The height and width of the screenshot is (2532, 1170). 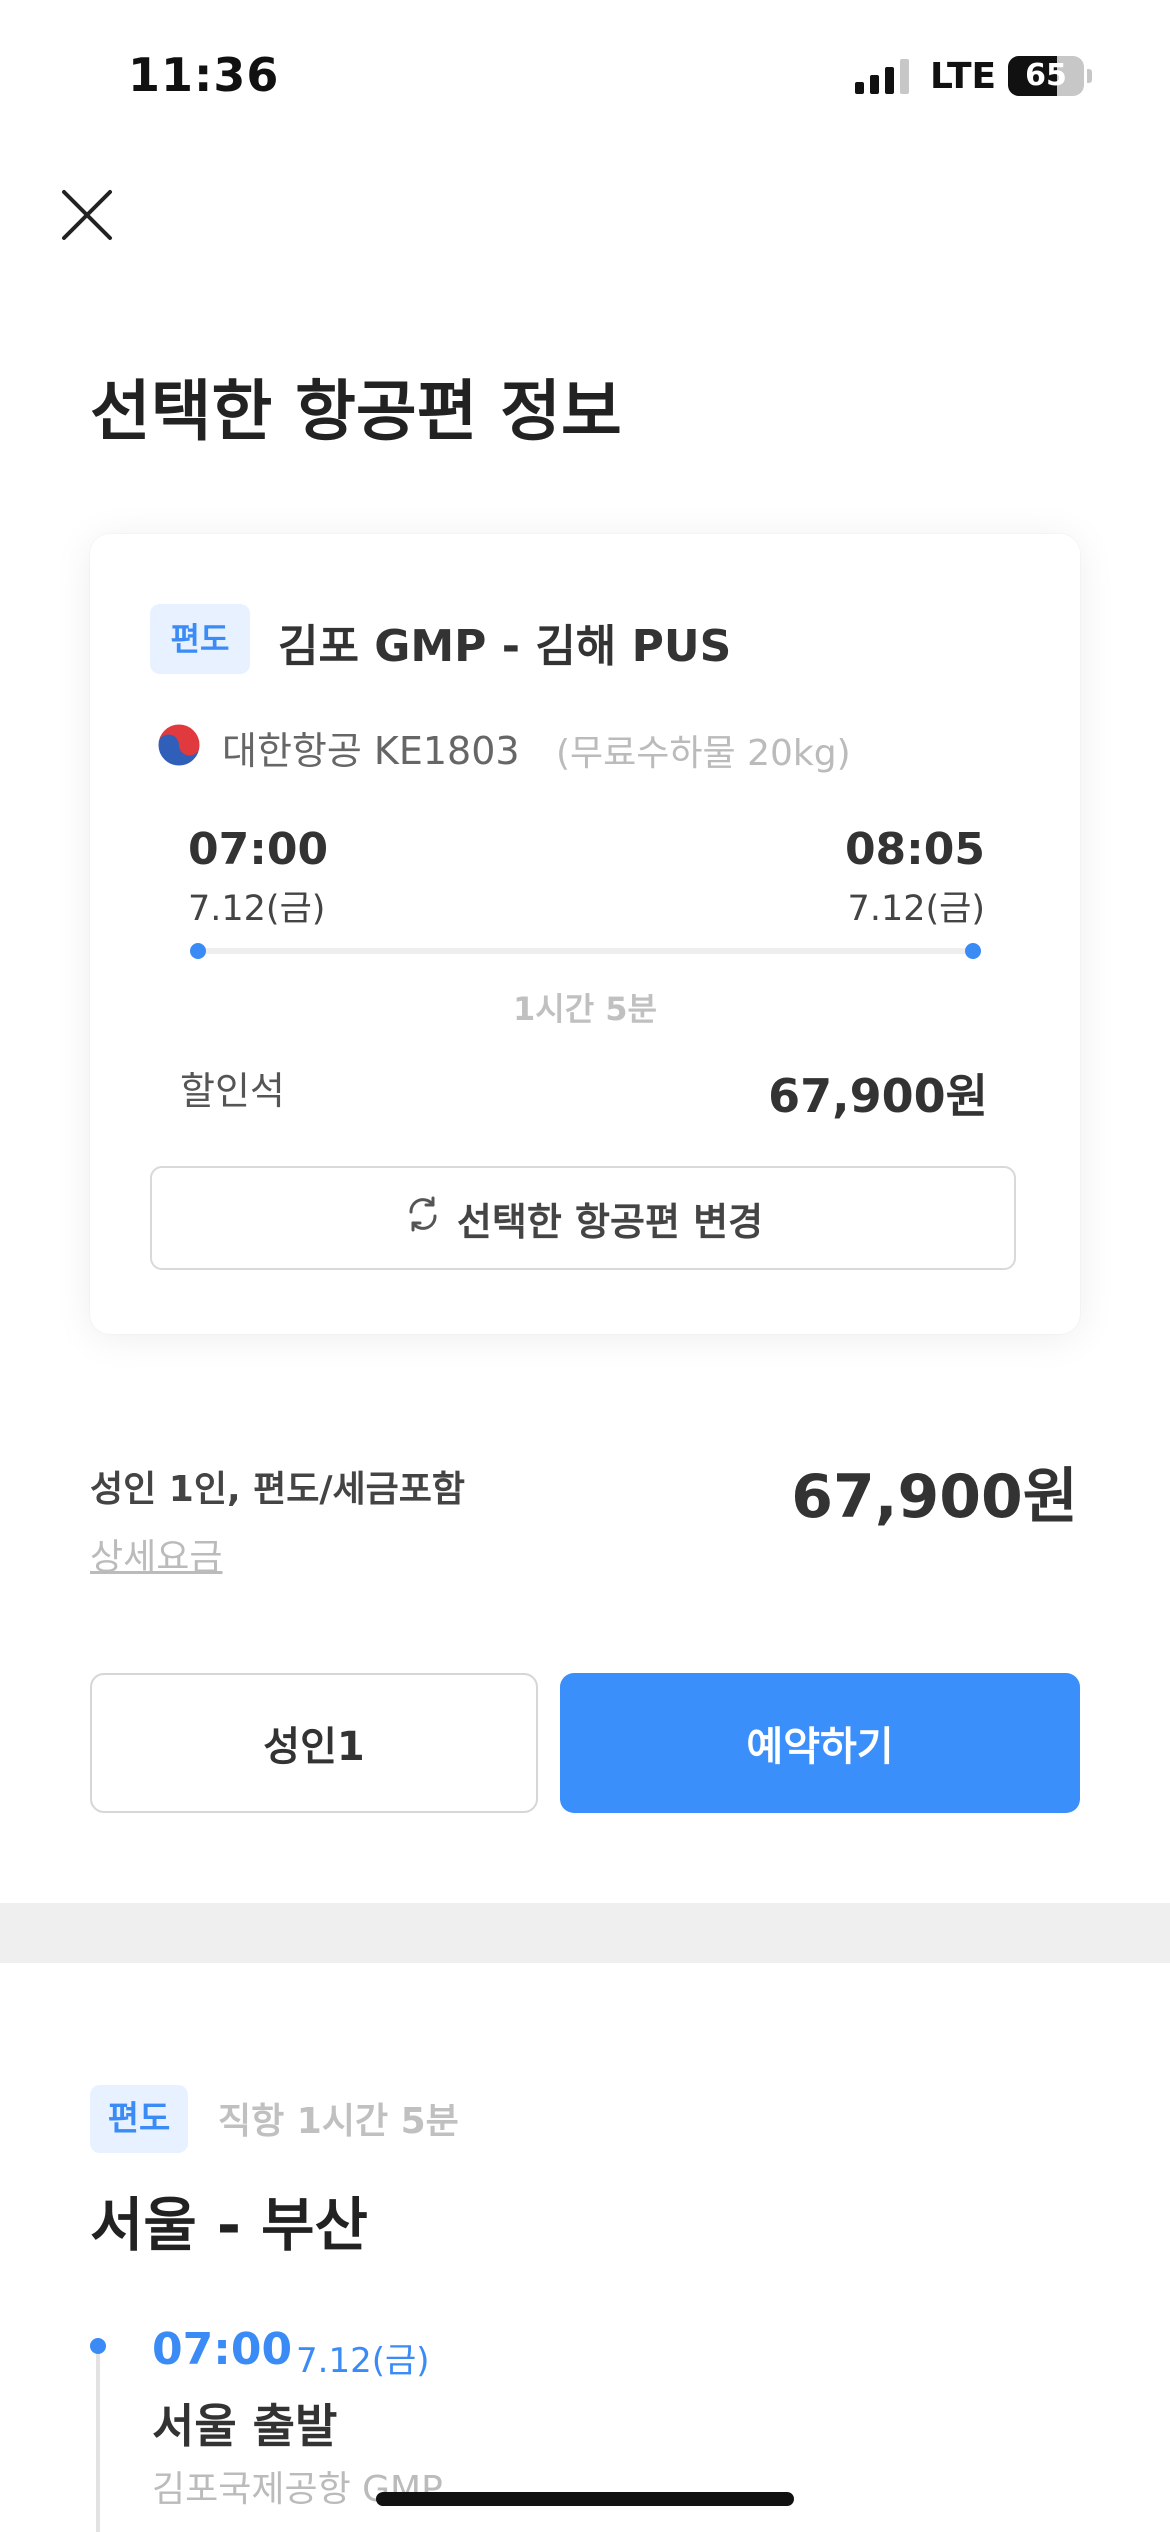 What do you see at coordinates (916, 909) in the screenshot?
I see `arrival-date: 7.12(금)` at bounding box center [916, 909].